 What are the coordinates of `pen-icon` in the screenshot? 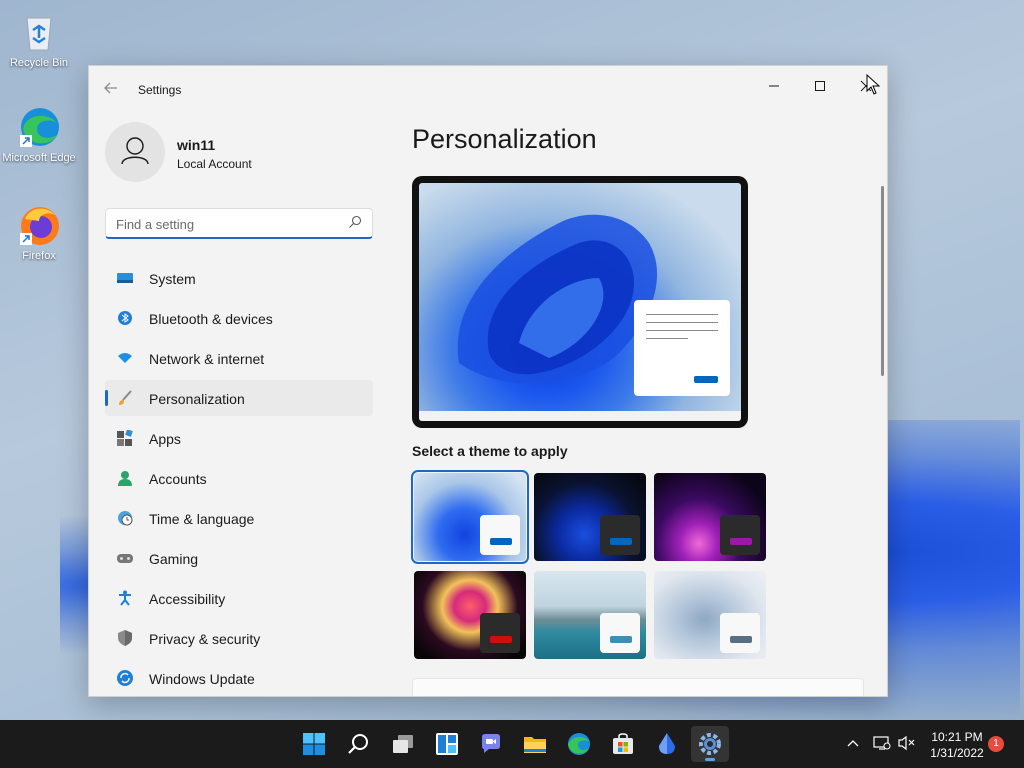 It's located at (667, 743).